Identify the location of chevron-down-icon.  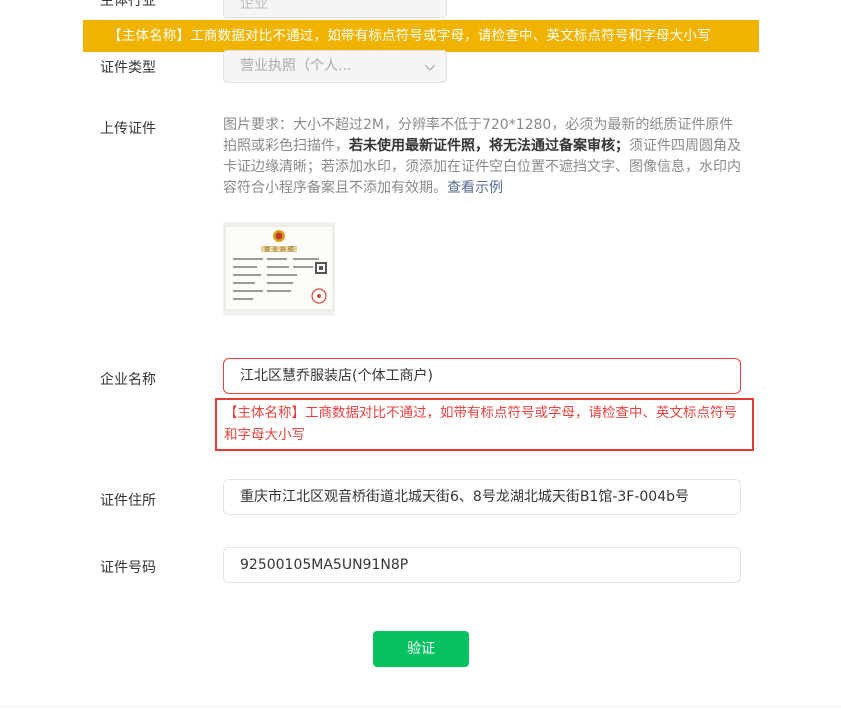
(430, 67).